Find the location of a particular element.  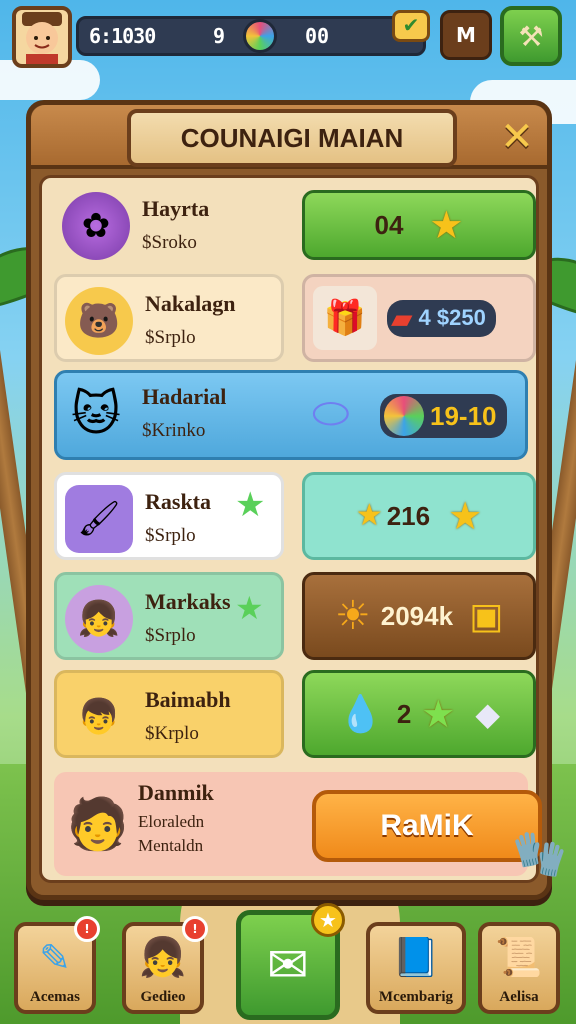

top-hud: 6:1030 9 00 ✔ M ⚒ is located at coordinates (288, 37).